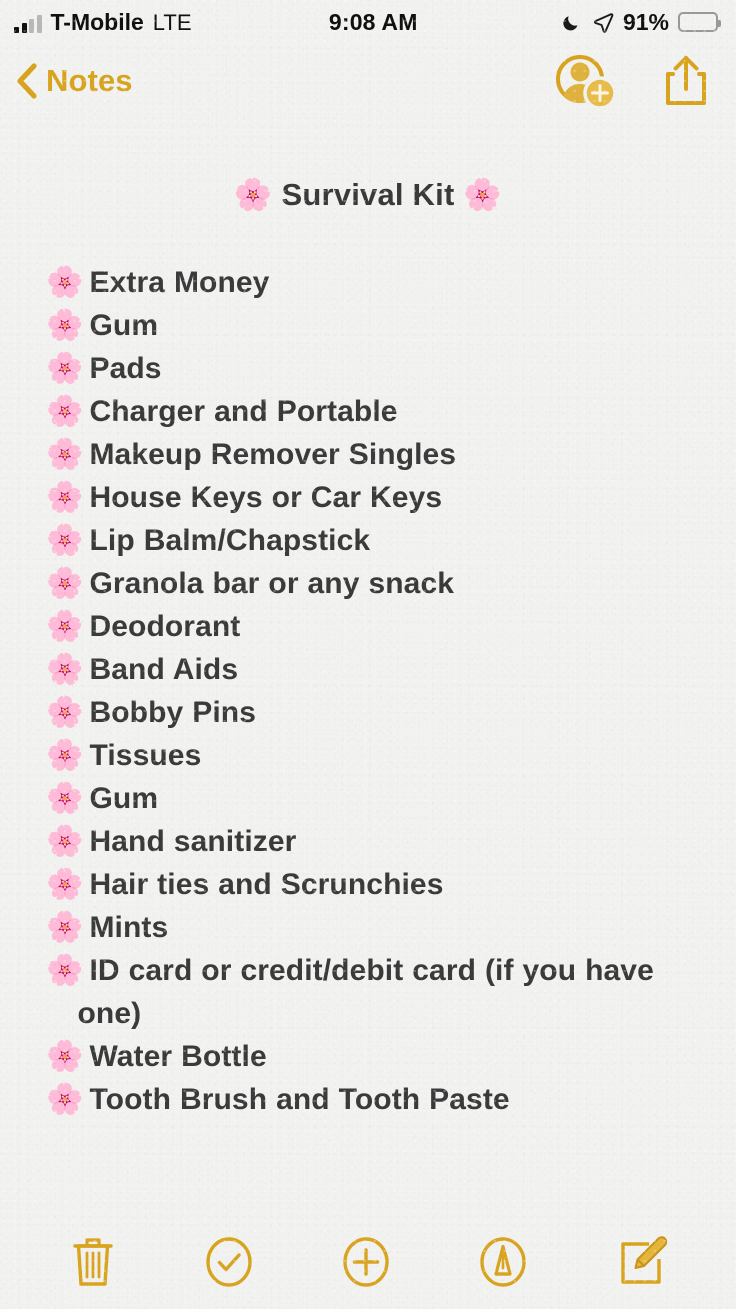 This screenshot has width=736, height=1309. I want to click on note-list-item: 🌸 House Keys or Car Keys, so click(378, 497).